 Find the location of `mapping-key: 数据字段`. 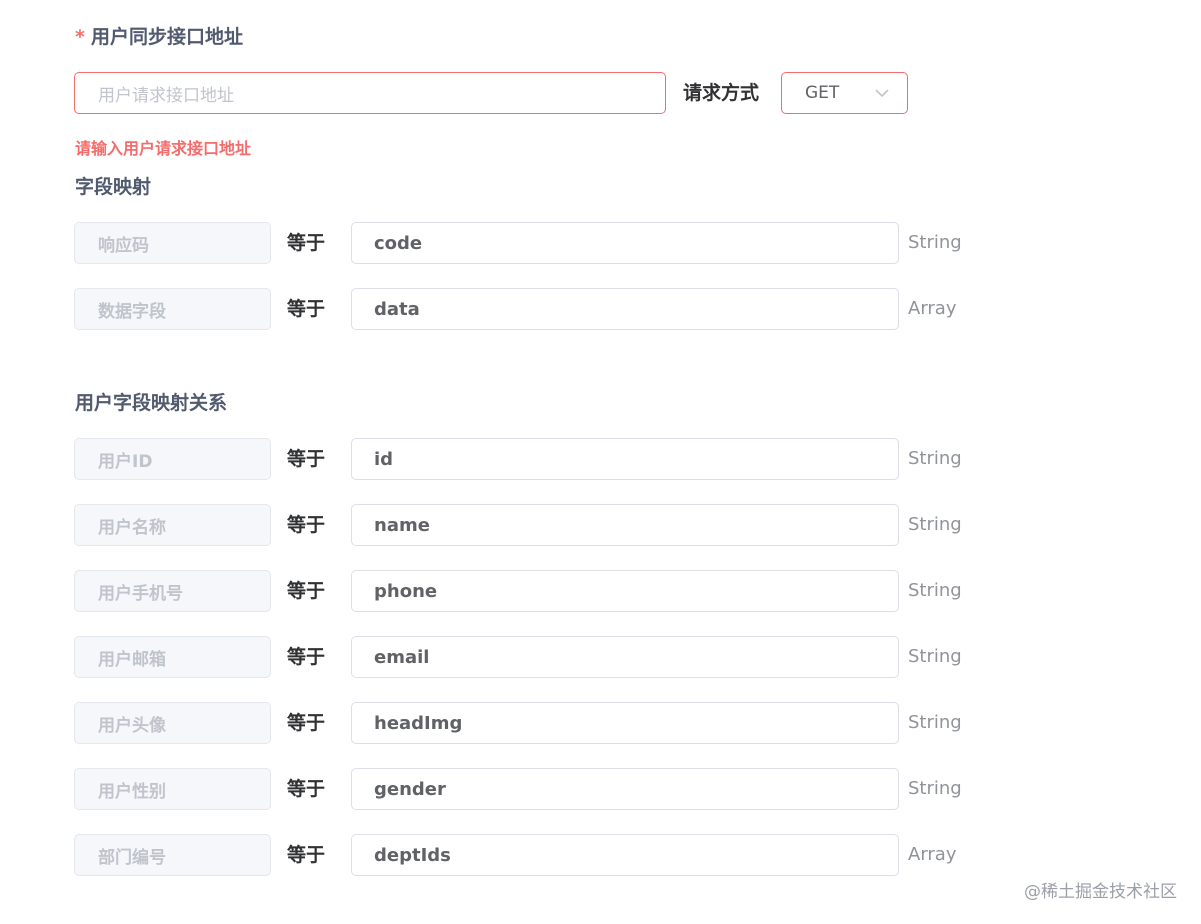

mapping-key: 数据字段 is located at coordinates (172, 309).